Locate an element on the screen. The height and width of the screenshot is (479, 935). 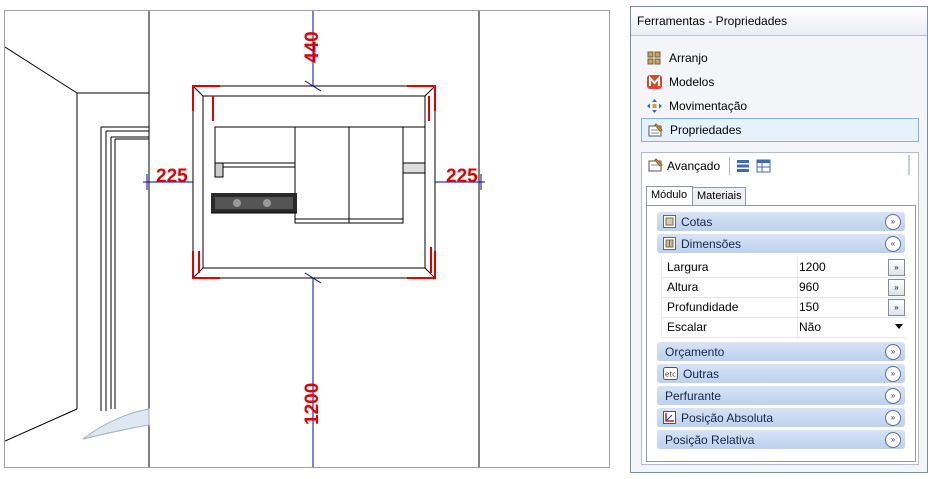
largura-more-button: » is located at coordinates (896, 267).